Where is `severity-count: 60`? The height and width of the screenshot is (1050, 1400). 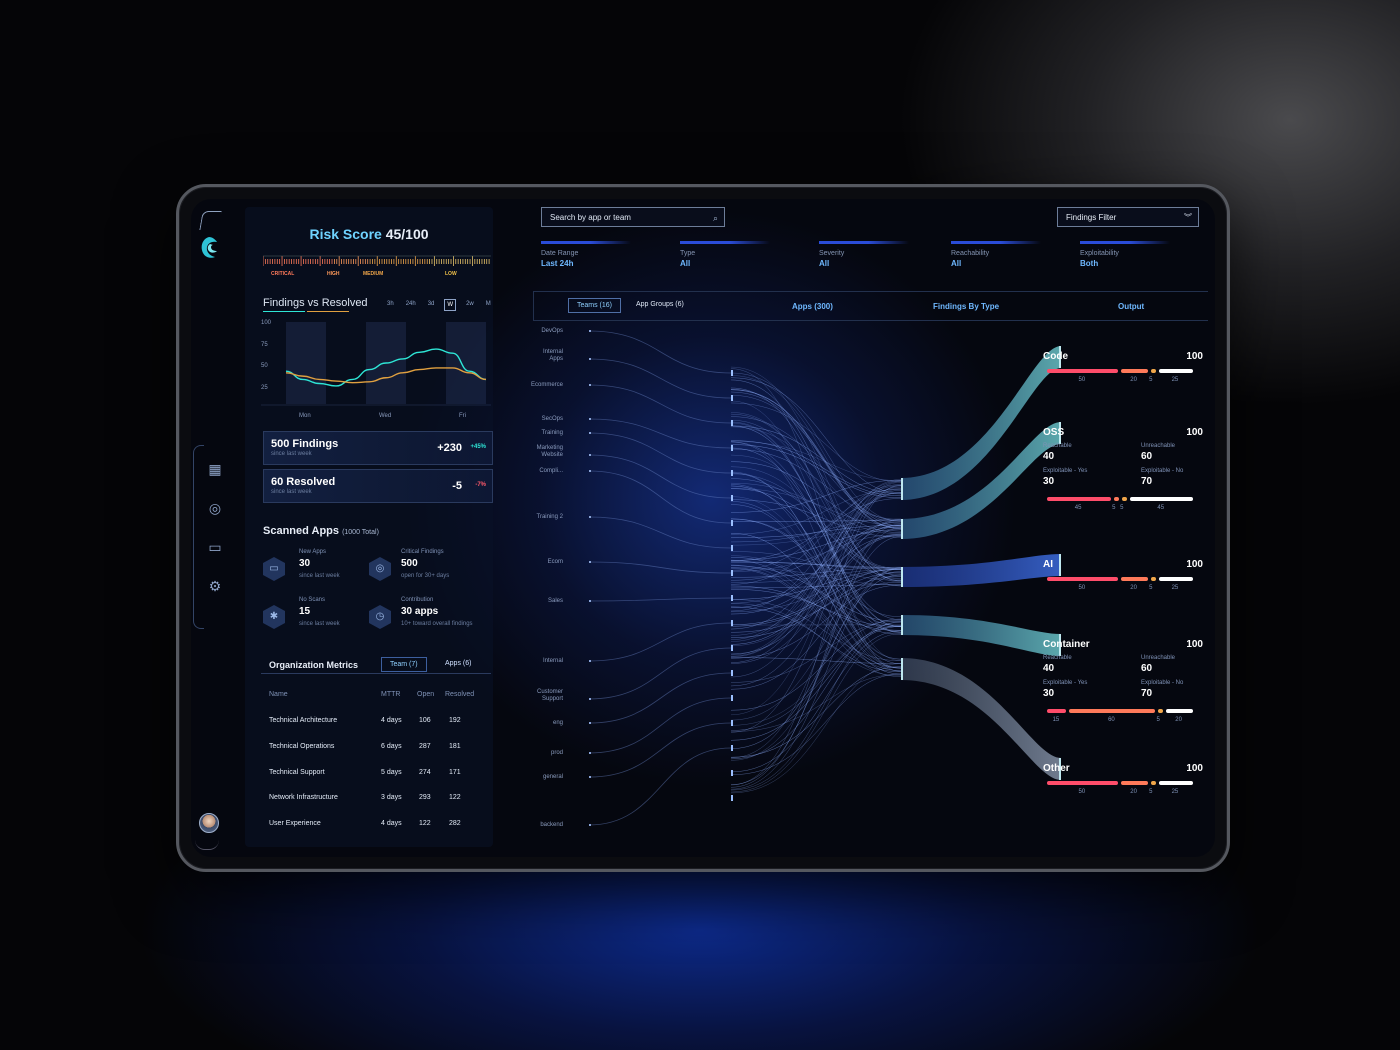
severity-count: 60 is located at coordinates (1111, 720).